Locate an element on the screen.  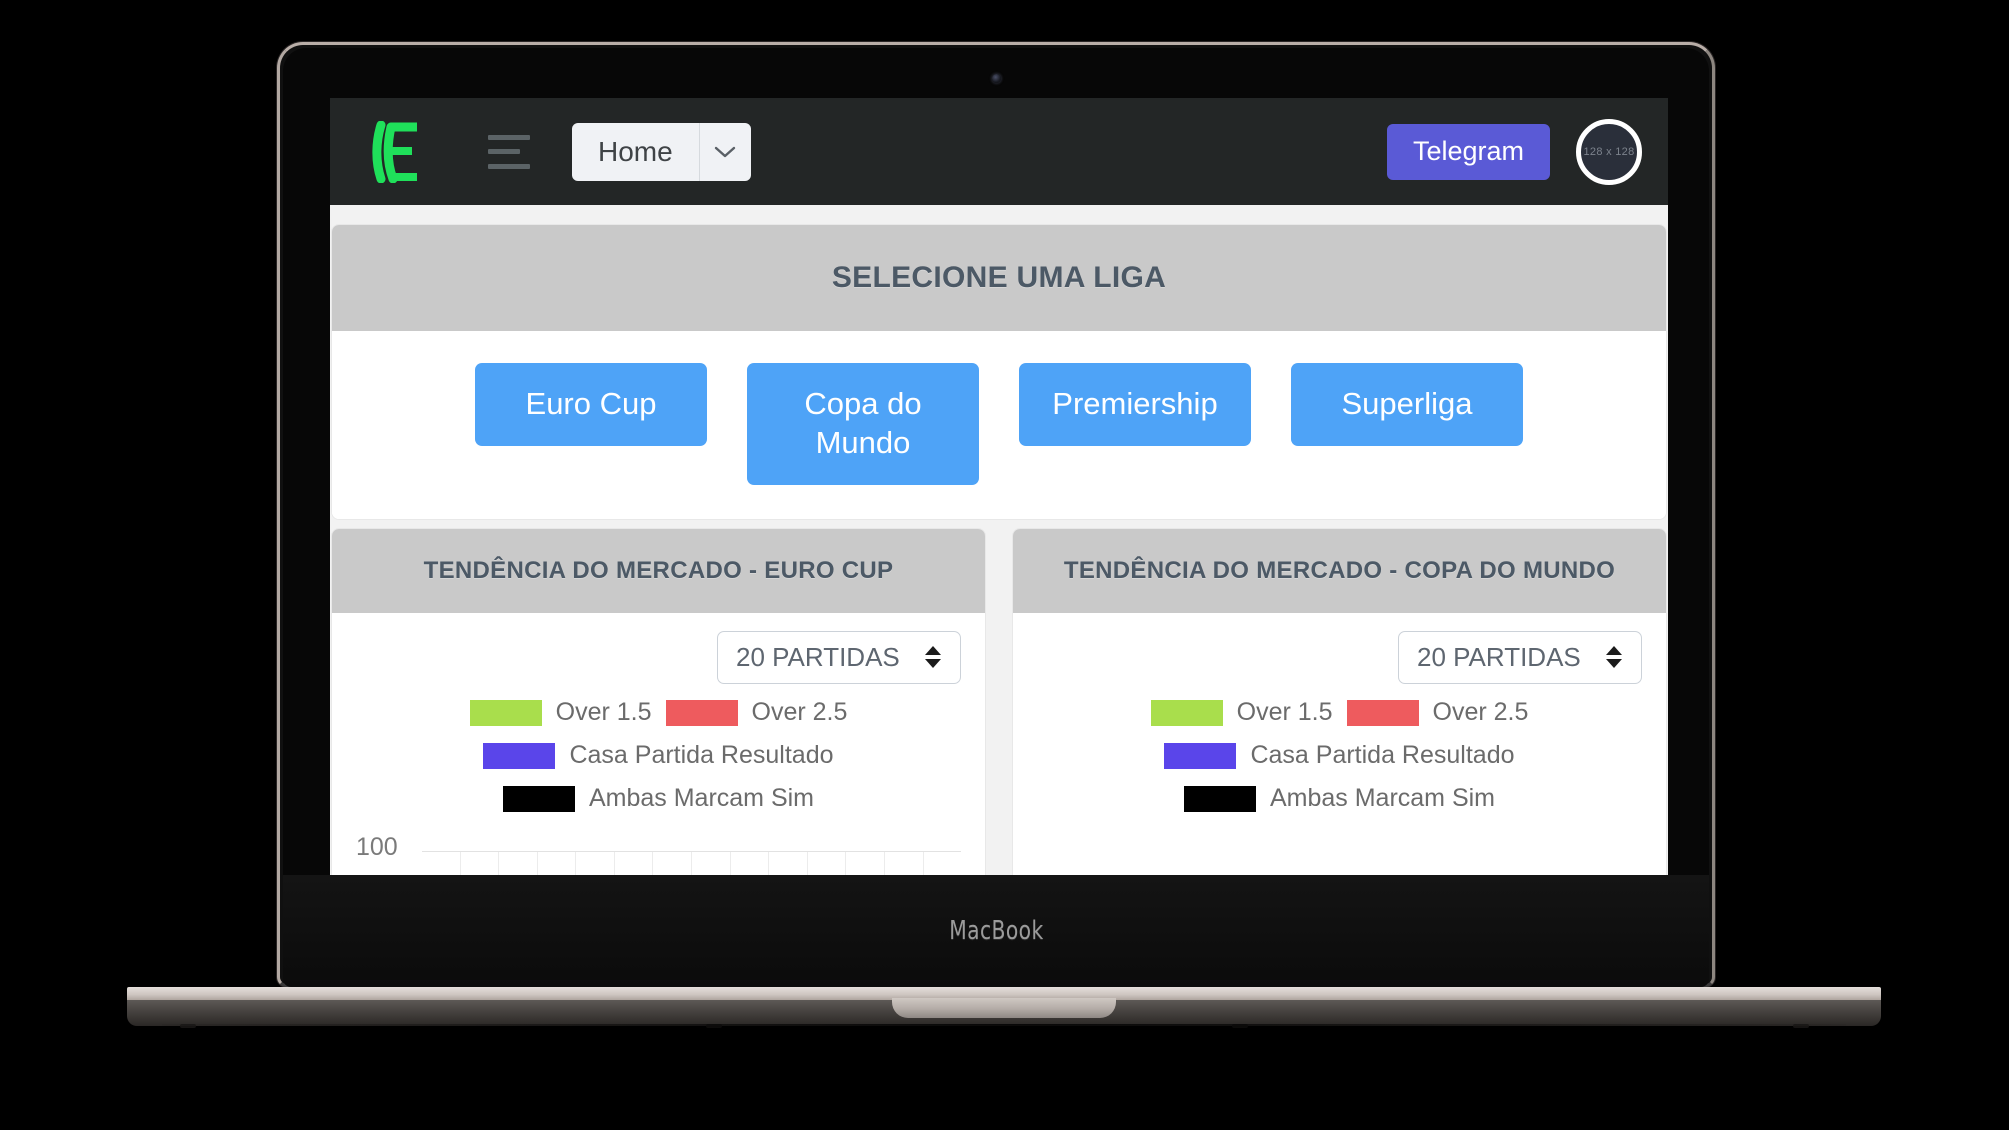
chart-canvas: 100 is located at coordinates (658, 851).